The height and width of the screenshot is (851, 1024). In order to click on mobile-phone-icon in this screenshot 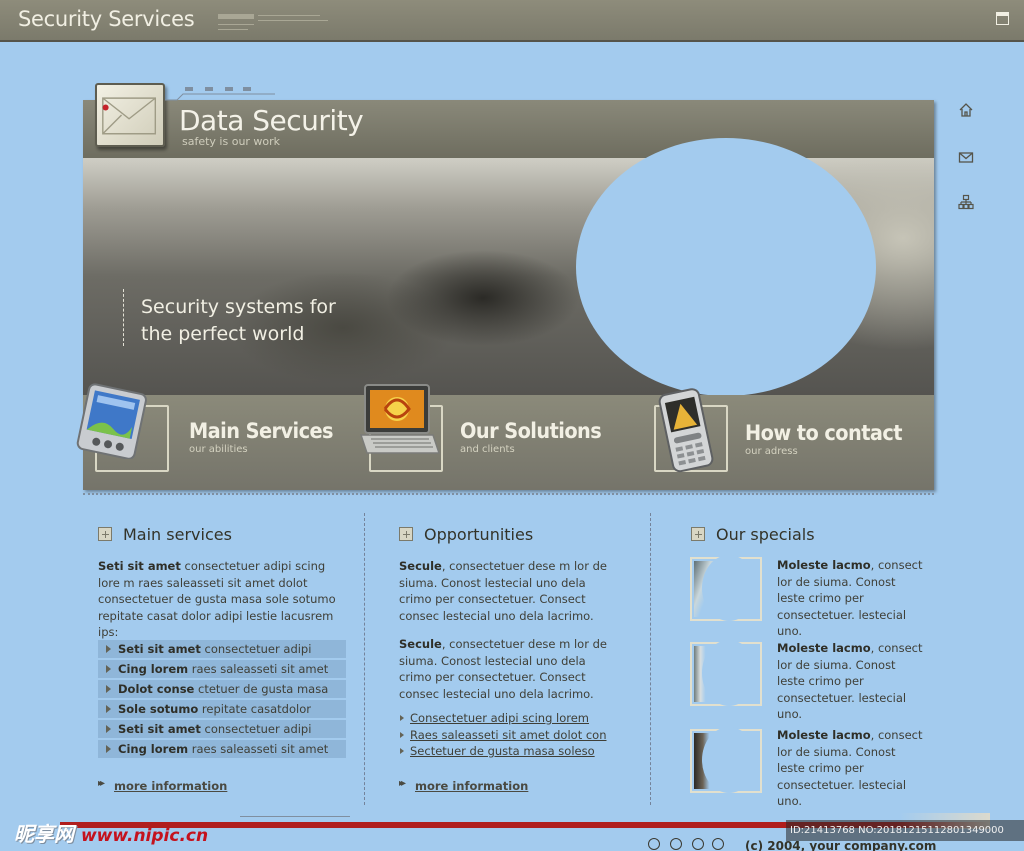, I will do `click(687, 430)`.